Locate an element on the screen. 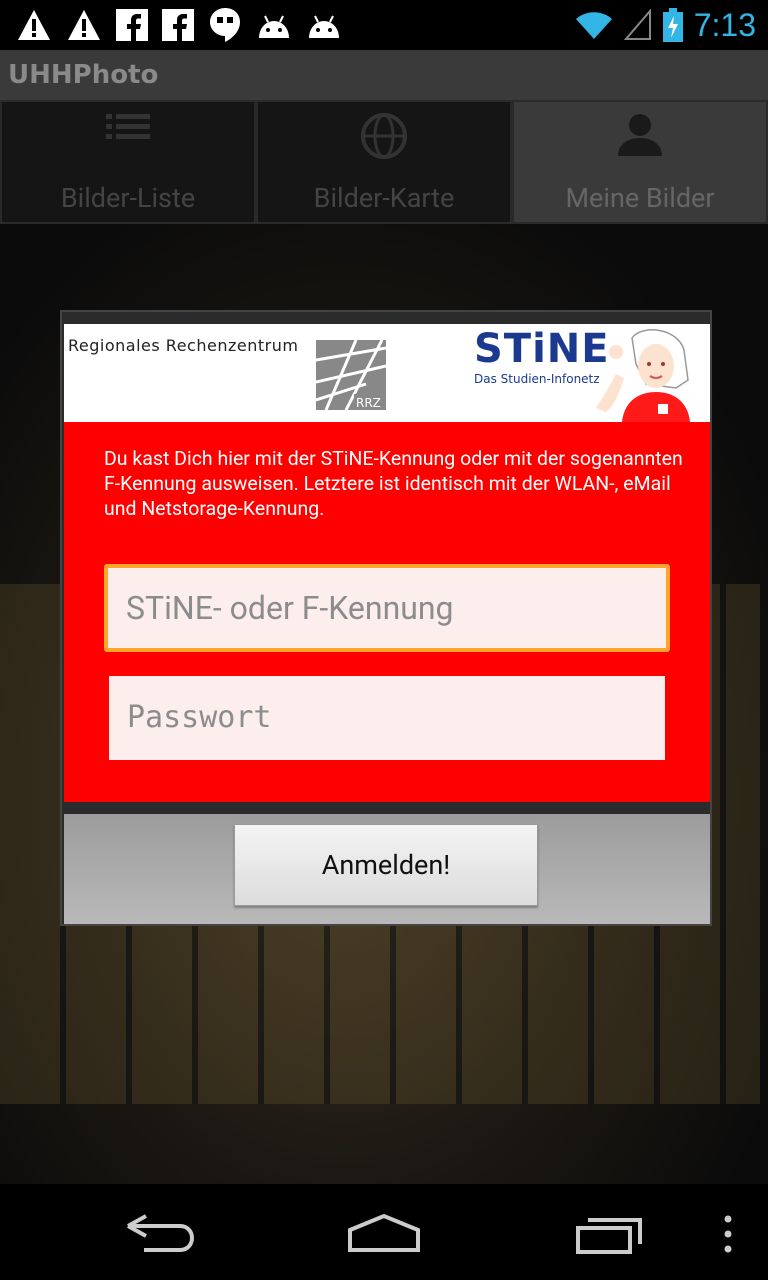 Image resolution: width=768 pixels, height=1280 pixels. tab-bilder-karte: Bilder-Karte is located at coordinates (384, 162).